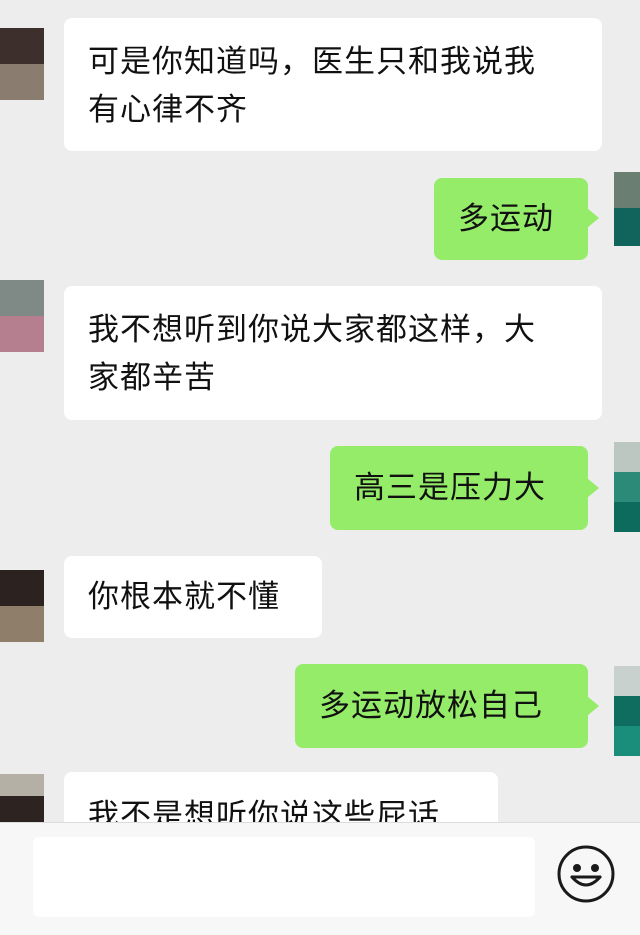 This screenshot has height=935, width=640. I want to click on message-text: 可是你知道吗，医生只和我说我 有心律不齐, so click(312, 86).